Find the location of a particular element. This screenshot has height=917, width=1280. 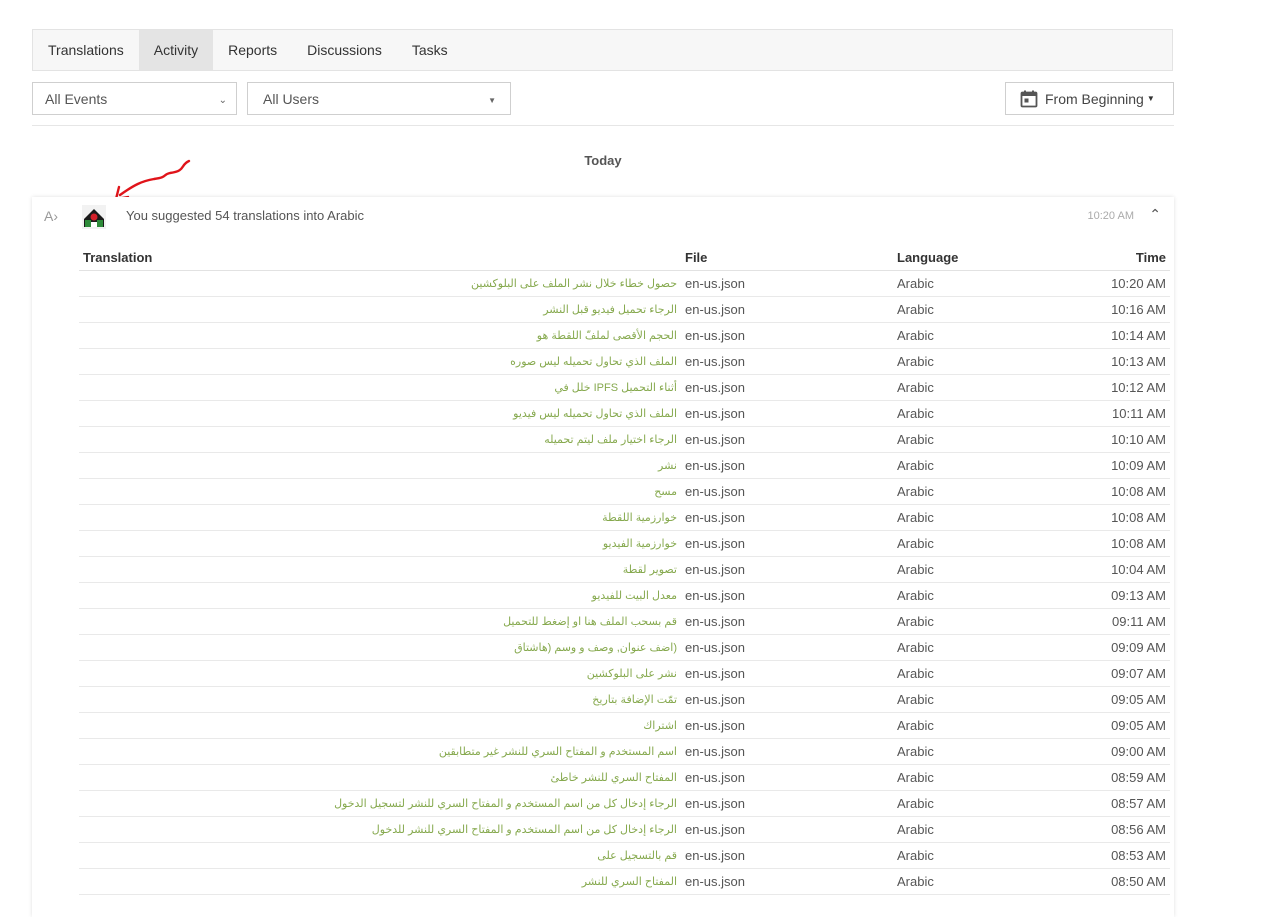

translation-link: قم بالتسجيل على is located at coordinates (380, 855).